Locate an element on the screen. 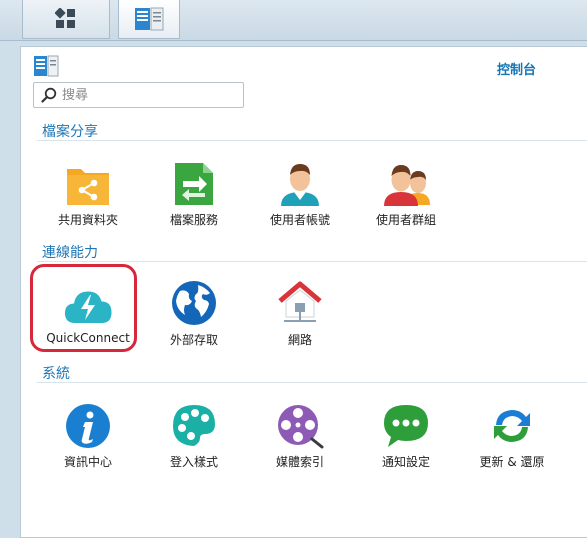  item-label: 使用者帳號 is located at coordinates (299, 220).